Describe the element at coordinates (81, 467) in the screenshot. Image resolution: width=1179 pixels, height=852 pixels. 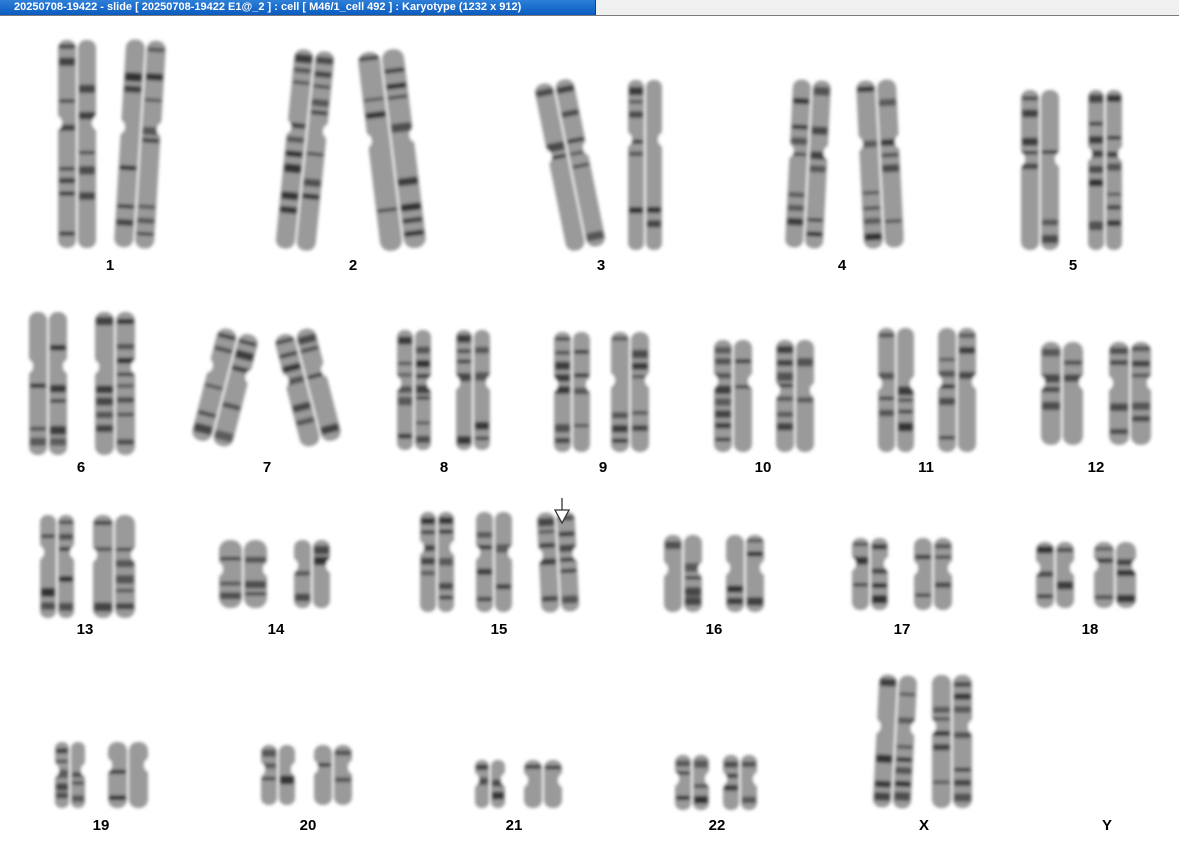
I see `chromosome-label-6: 6` at that location.